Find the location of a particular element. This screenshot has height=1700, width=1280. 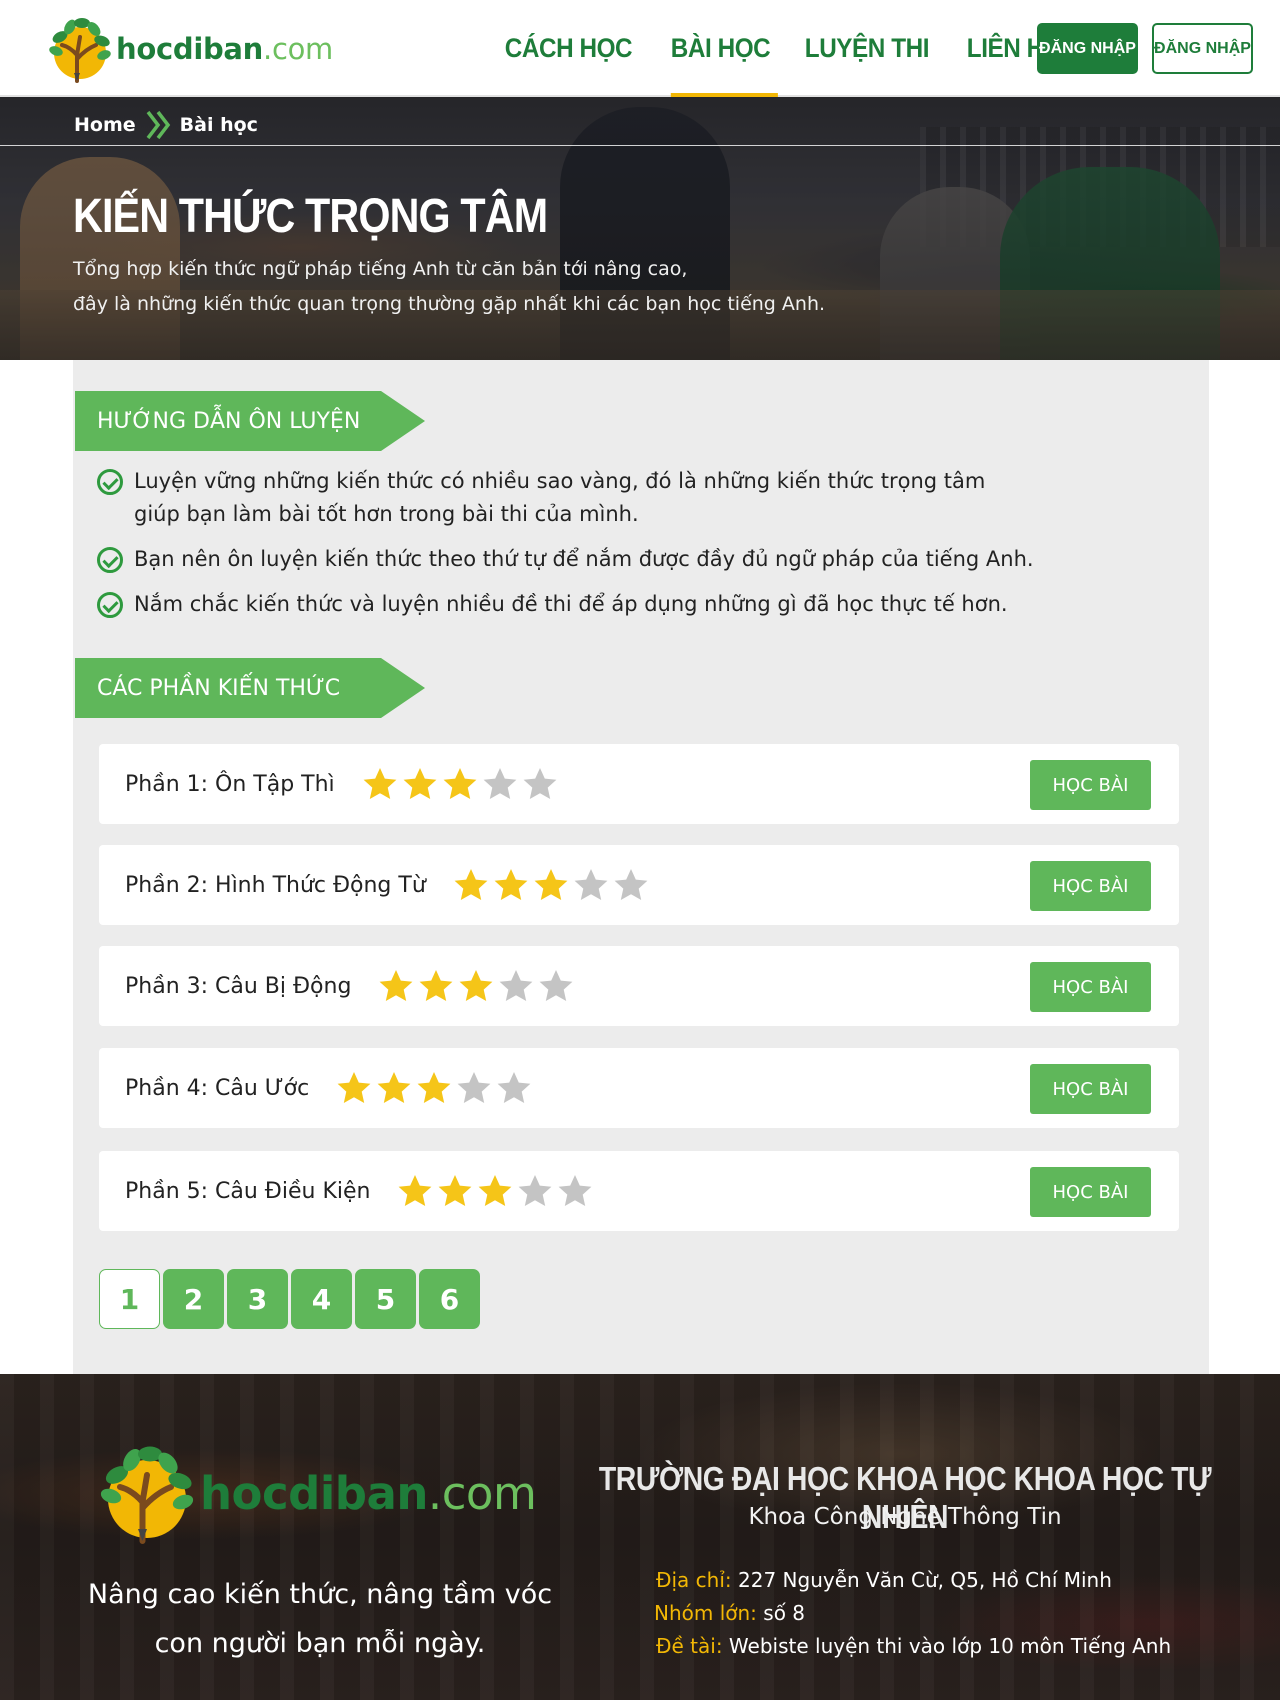

lesson-title-text: Phần 3: Câu Bị Động is located at coordinates (238, 986).